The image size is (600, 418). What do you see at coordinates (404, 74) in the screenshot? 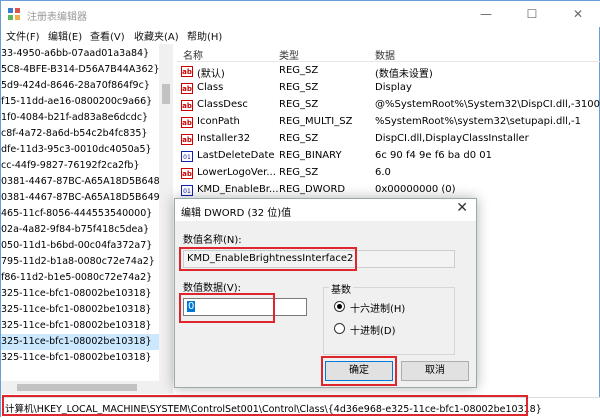
I see `value-data: (数值未设置)` at bounding box center [404, 74].